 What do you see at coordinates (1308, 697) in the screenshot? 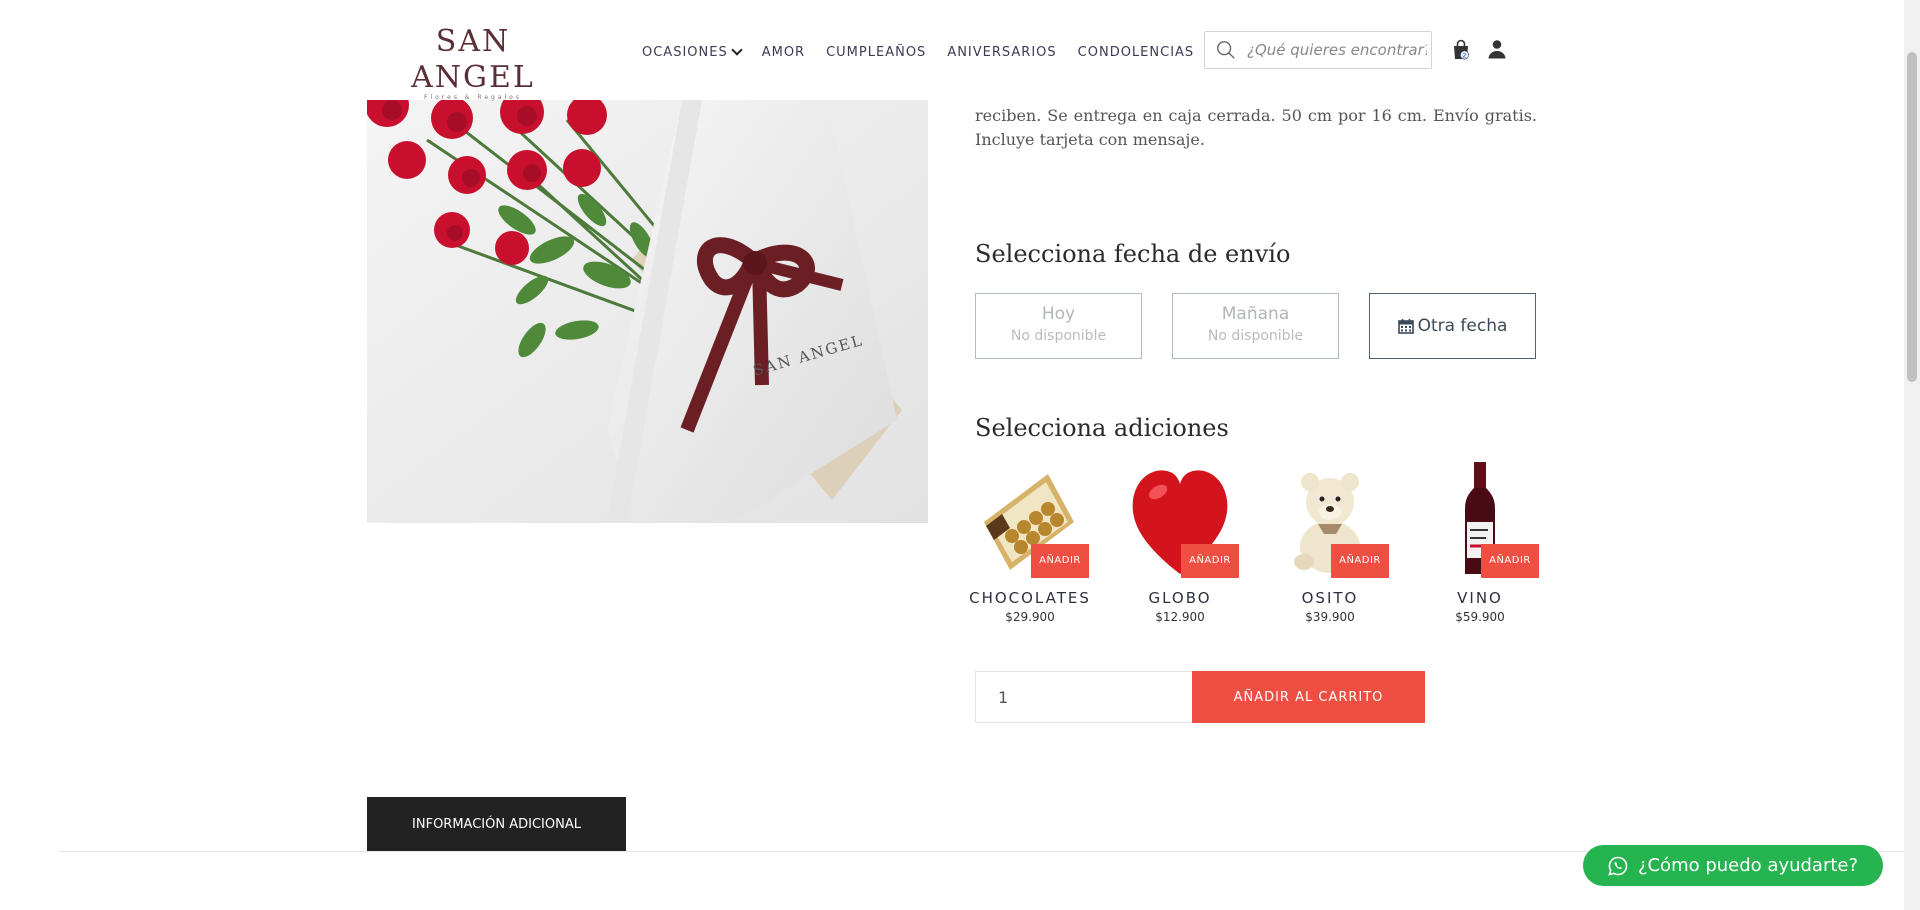
I see `add-to-cart-button: AÑADIR AL CARRITO` at bounding box center [1308, 697].